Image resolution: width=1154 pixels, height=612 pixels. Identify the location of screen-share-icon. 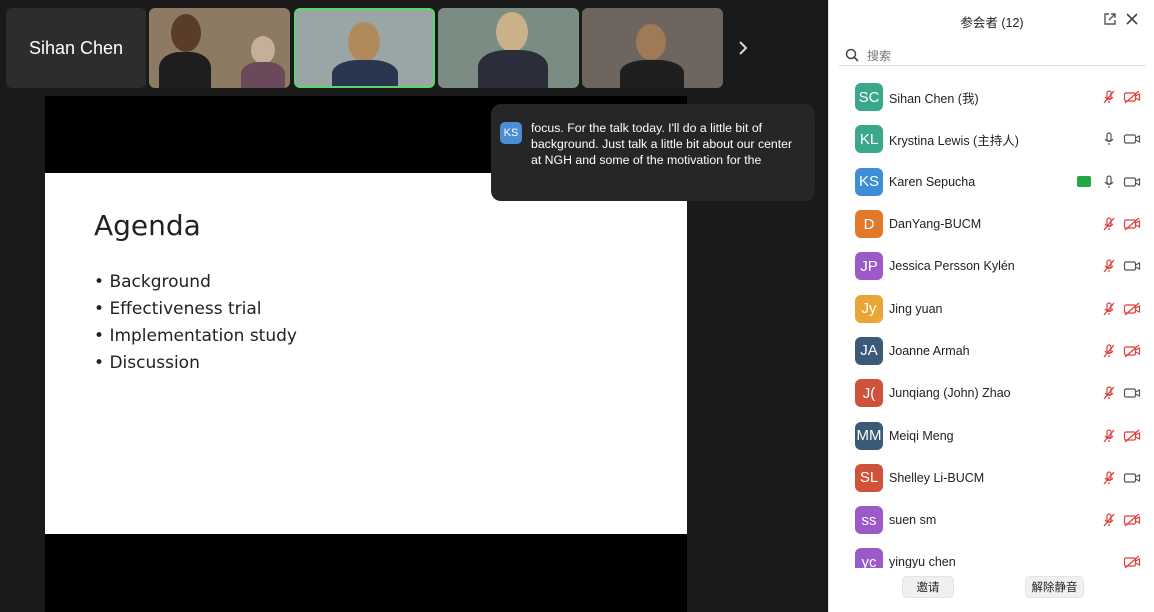
(1084, 182).